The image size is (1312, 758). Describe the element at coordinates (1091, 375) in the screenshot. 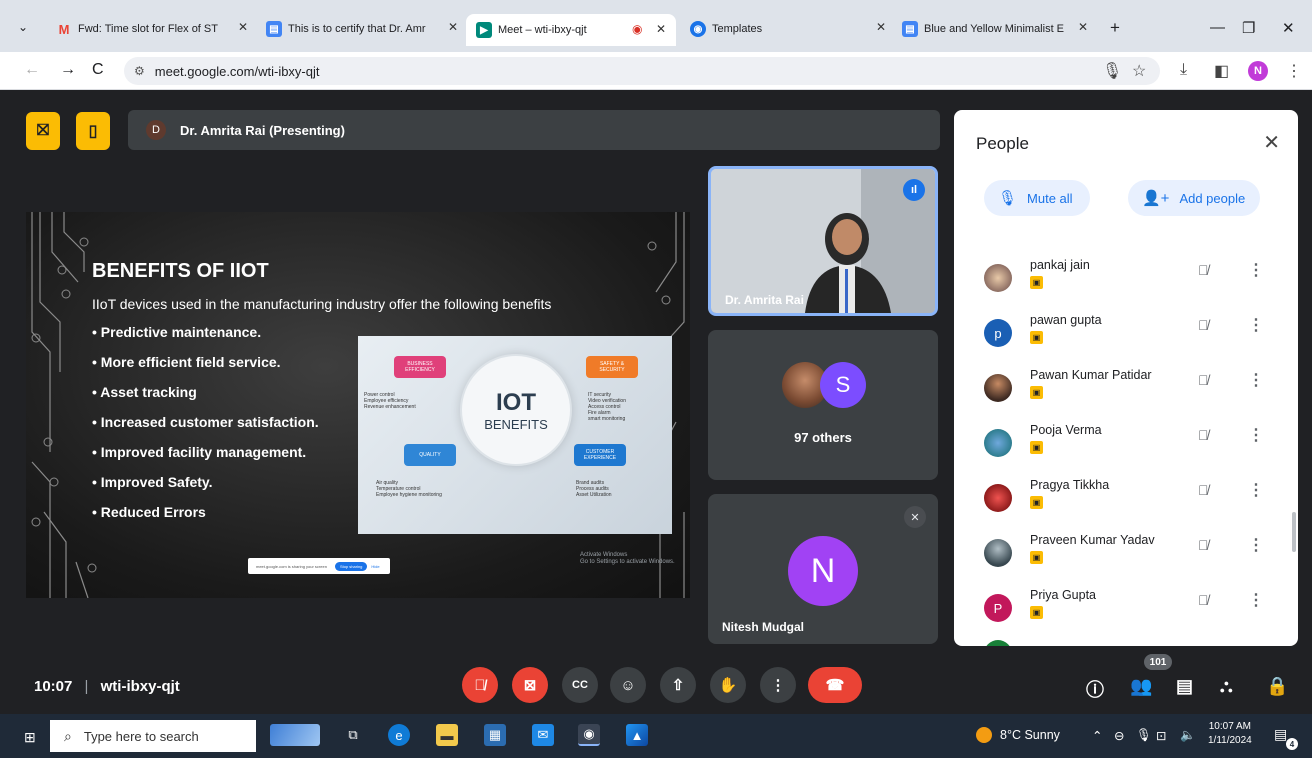

I see `participant-name: Pawan Kumar Patidar` at that location.